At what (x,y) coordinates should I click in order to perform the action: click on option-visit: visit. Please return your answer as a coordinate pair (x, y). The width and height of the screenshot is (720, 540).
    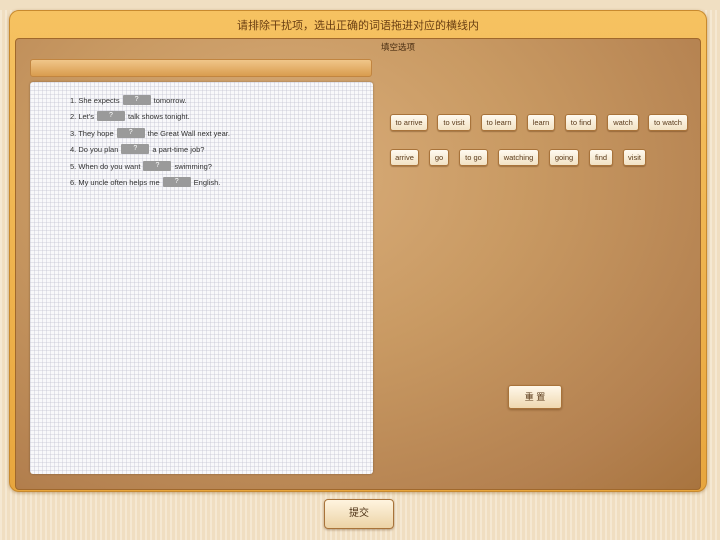
    Looking at the image, I should click on (634, 157).